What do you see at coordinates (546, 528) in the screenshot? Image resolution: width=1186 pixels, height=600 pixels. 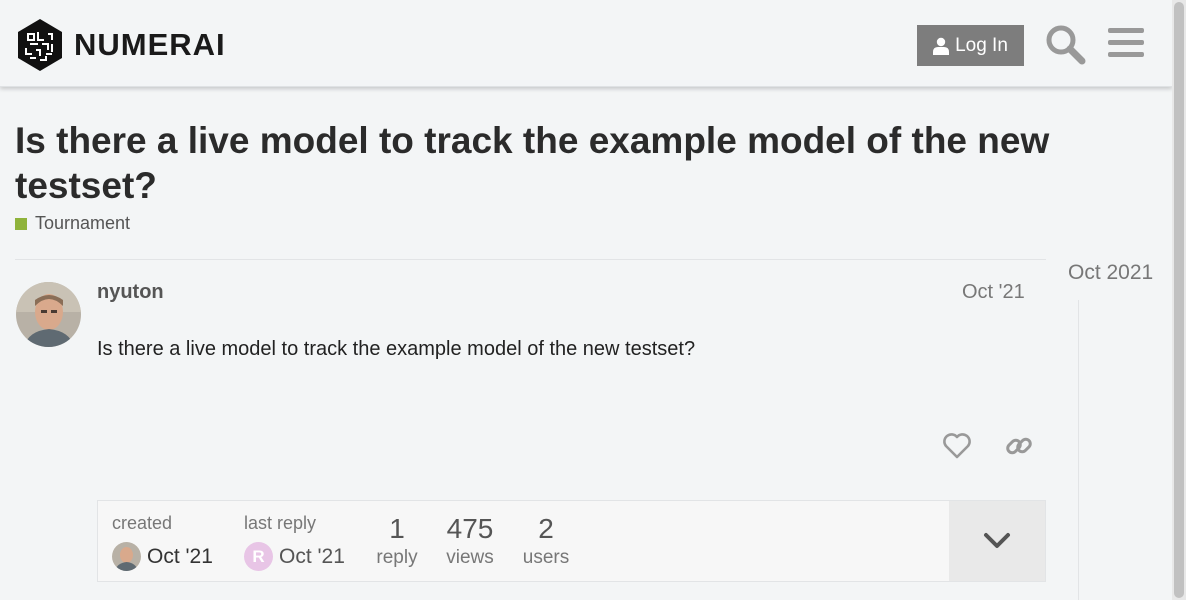 I see `users-count: 2` at bounding box center [546, 528].